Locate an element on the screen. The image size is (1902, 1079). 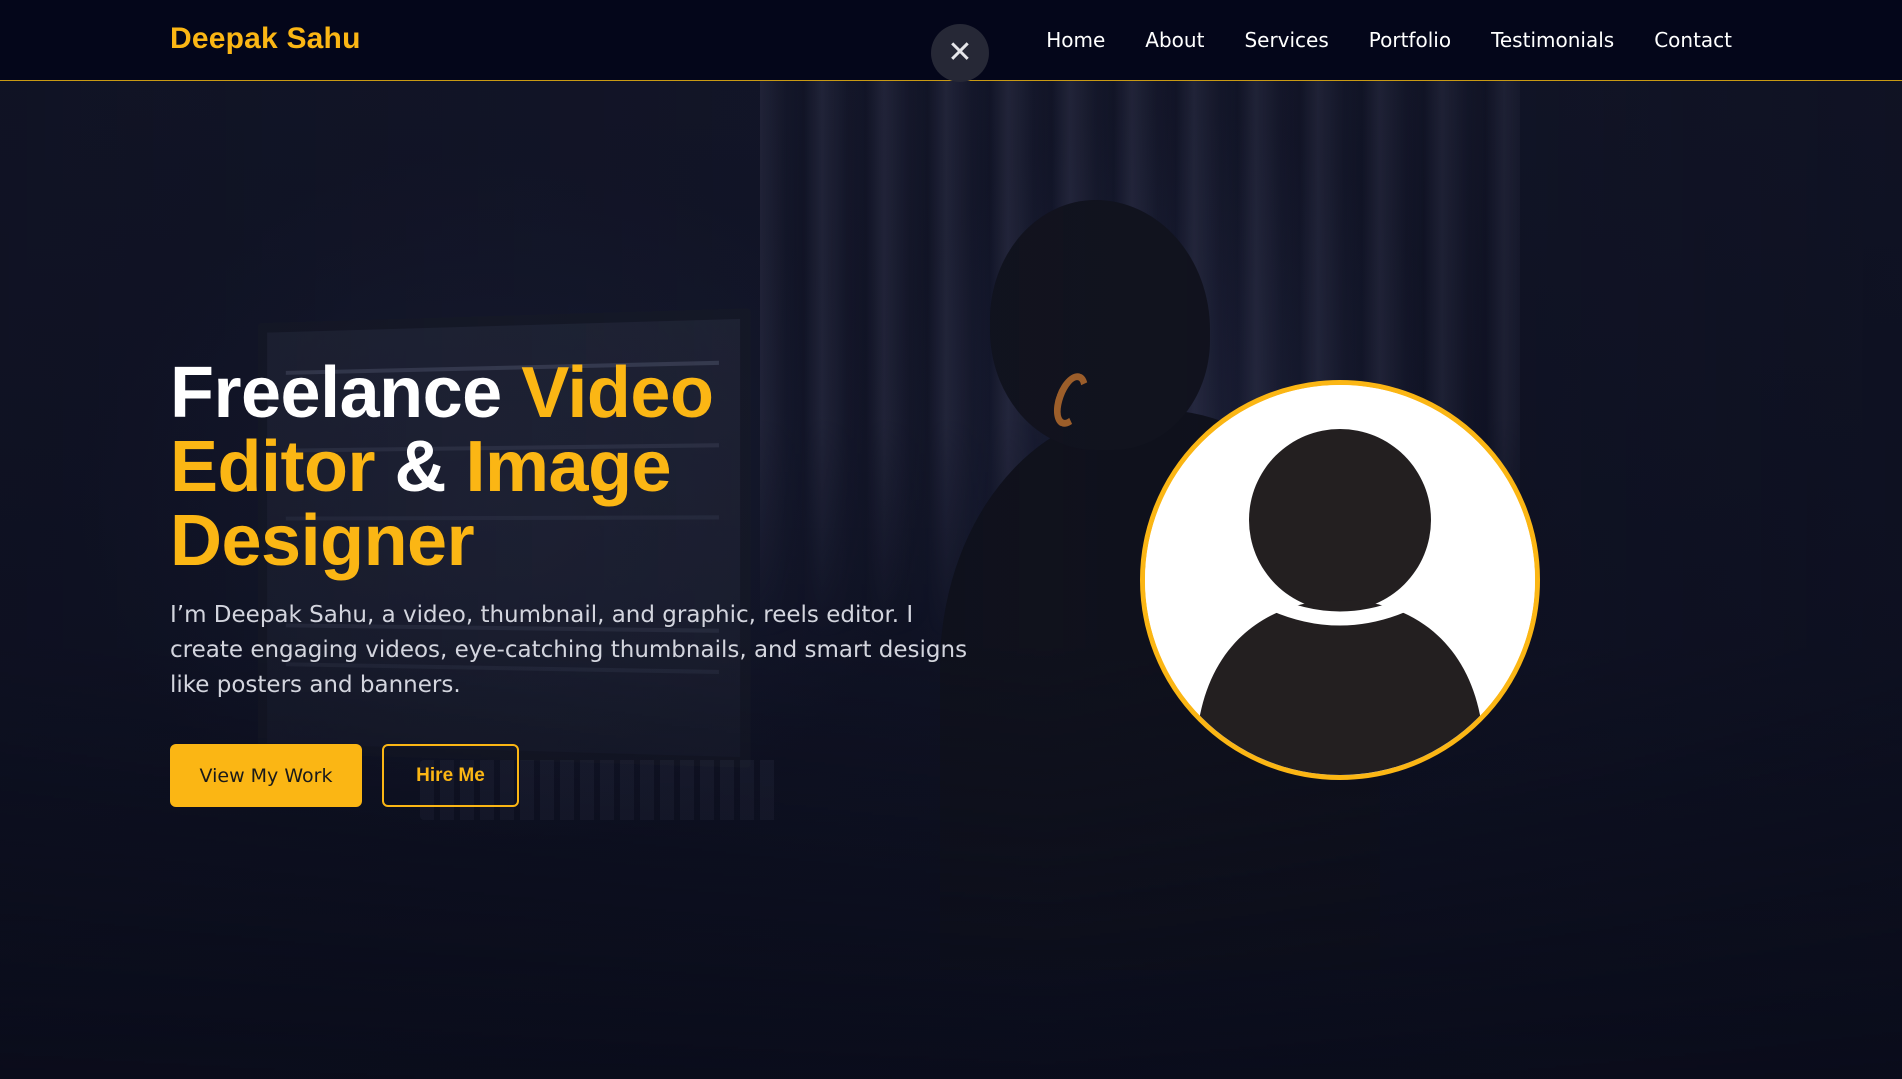
close-icon: ✕ is located at coordinates (960, 52).